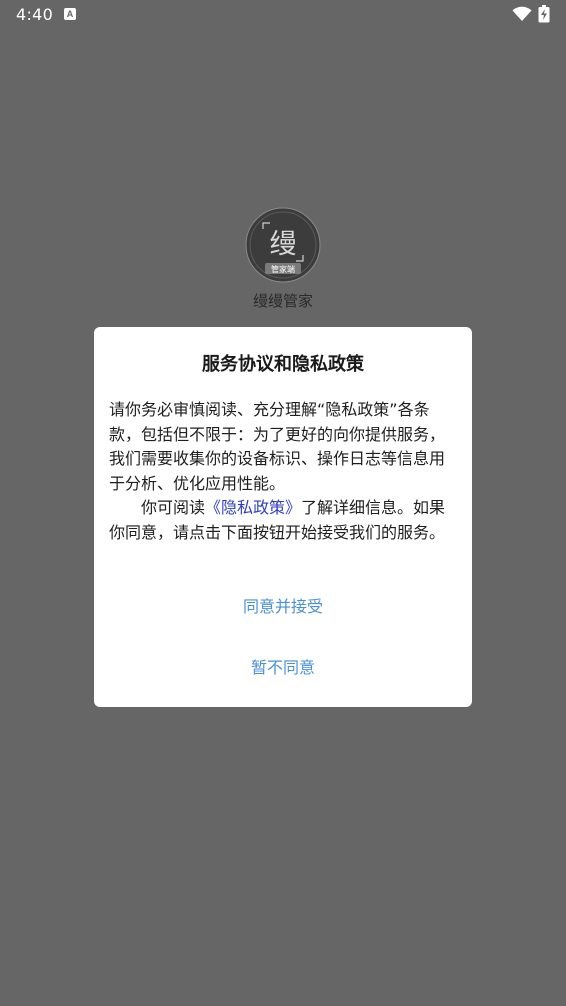  I want to click on wifi-icon, so click(522, 13).